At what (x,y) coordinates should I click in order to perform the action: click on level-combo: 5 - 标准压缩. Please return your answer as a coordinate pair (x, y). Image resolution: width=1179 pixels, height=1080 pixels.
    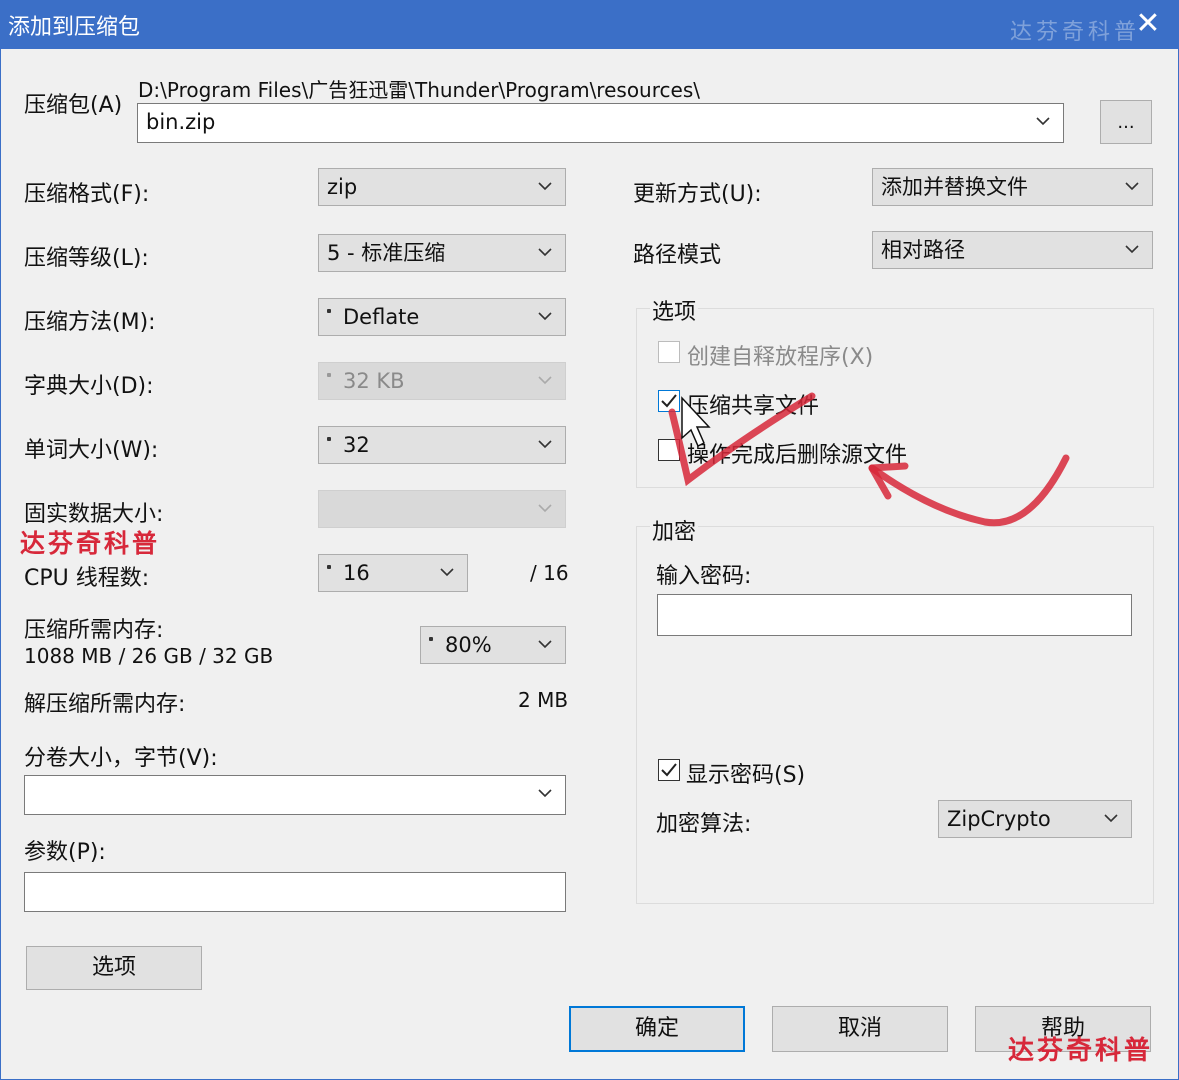
    Looking at the image, I should click on (442, 253).